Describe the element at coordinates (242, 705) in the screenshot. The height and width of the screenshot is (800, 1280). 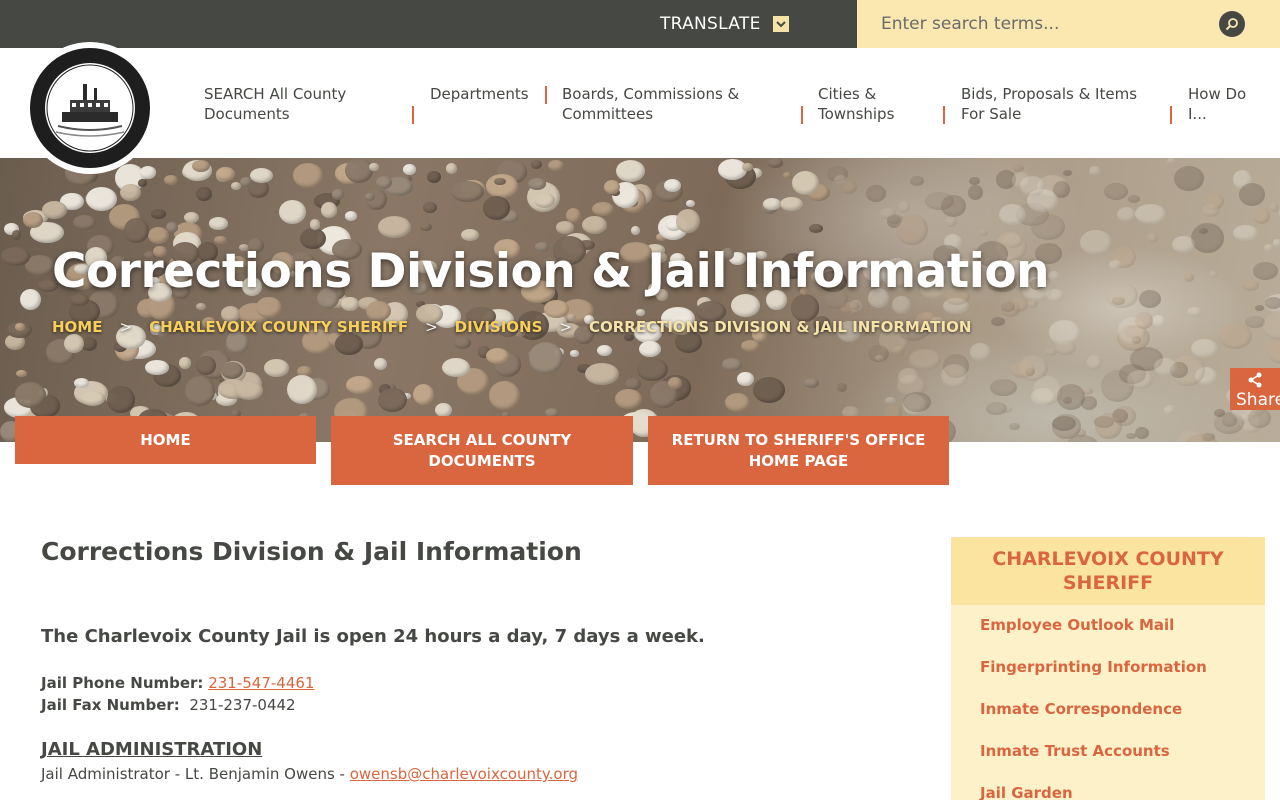
I see `fax-value: 231-237-0442` at that location.